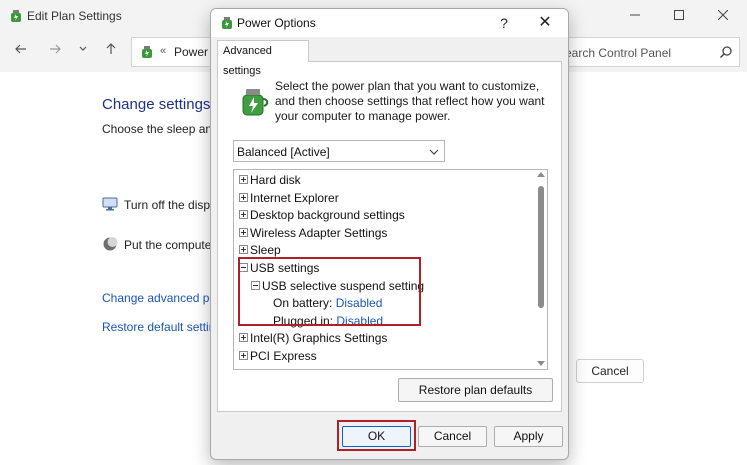 The height and width of the screenshot is (465, 747). What do you see at coordinates (305, 320) in the screenshot?
I see `tree-item-text: Plugged in:` at bounding box center [305, 320].